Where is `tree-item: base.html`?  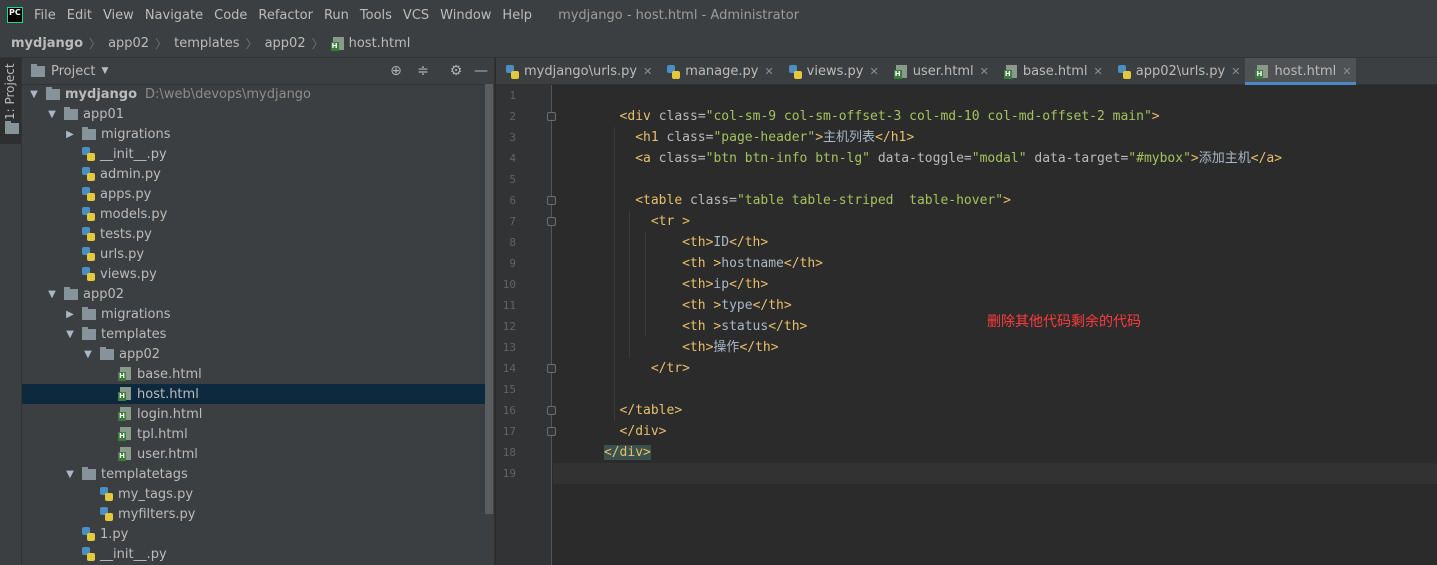
tree-item: base.html is located at coordinates (253, 374).